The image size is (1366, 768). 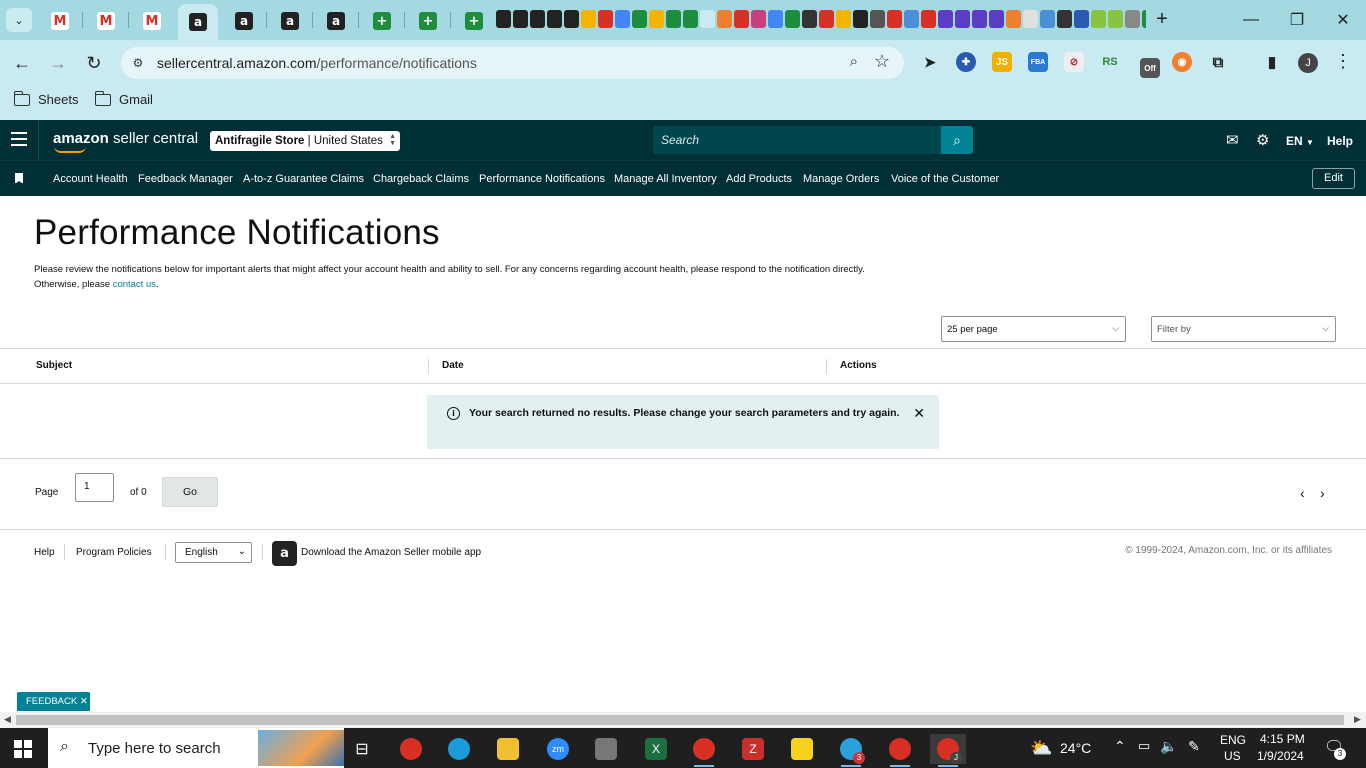 I want to click on browser-tab-gmail-1: M, so click(x=60, y=21).